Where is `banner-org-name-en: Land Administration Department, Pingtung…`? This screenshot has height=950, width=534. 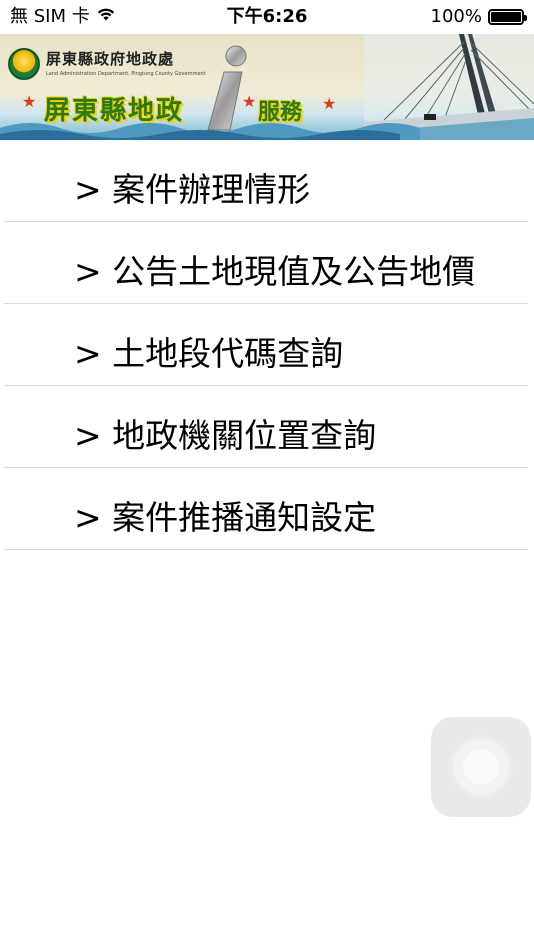 banner-org-name-en: Land Administration Department, Pingtung… is located at coordinates (126, 74).